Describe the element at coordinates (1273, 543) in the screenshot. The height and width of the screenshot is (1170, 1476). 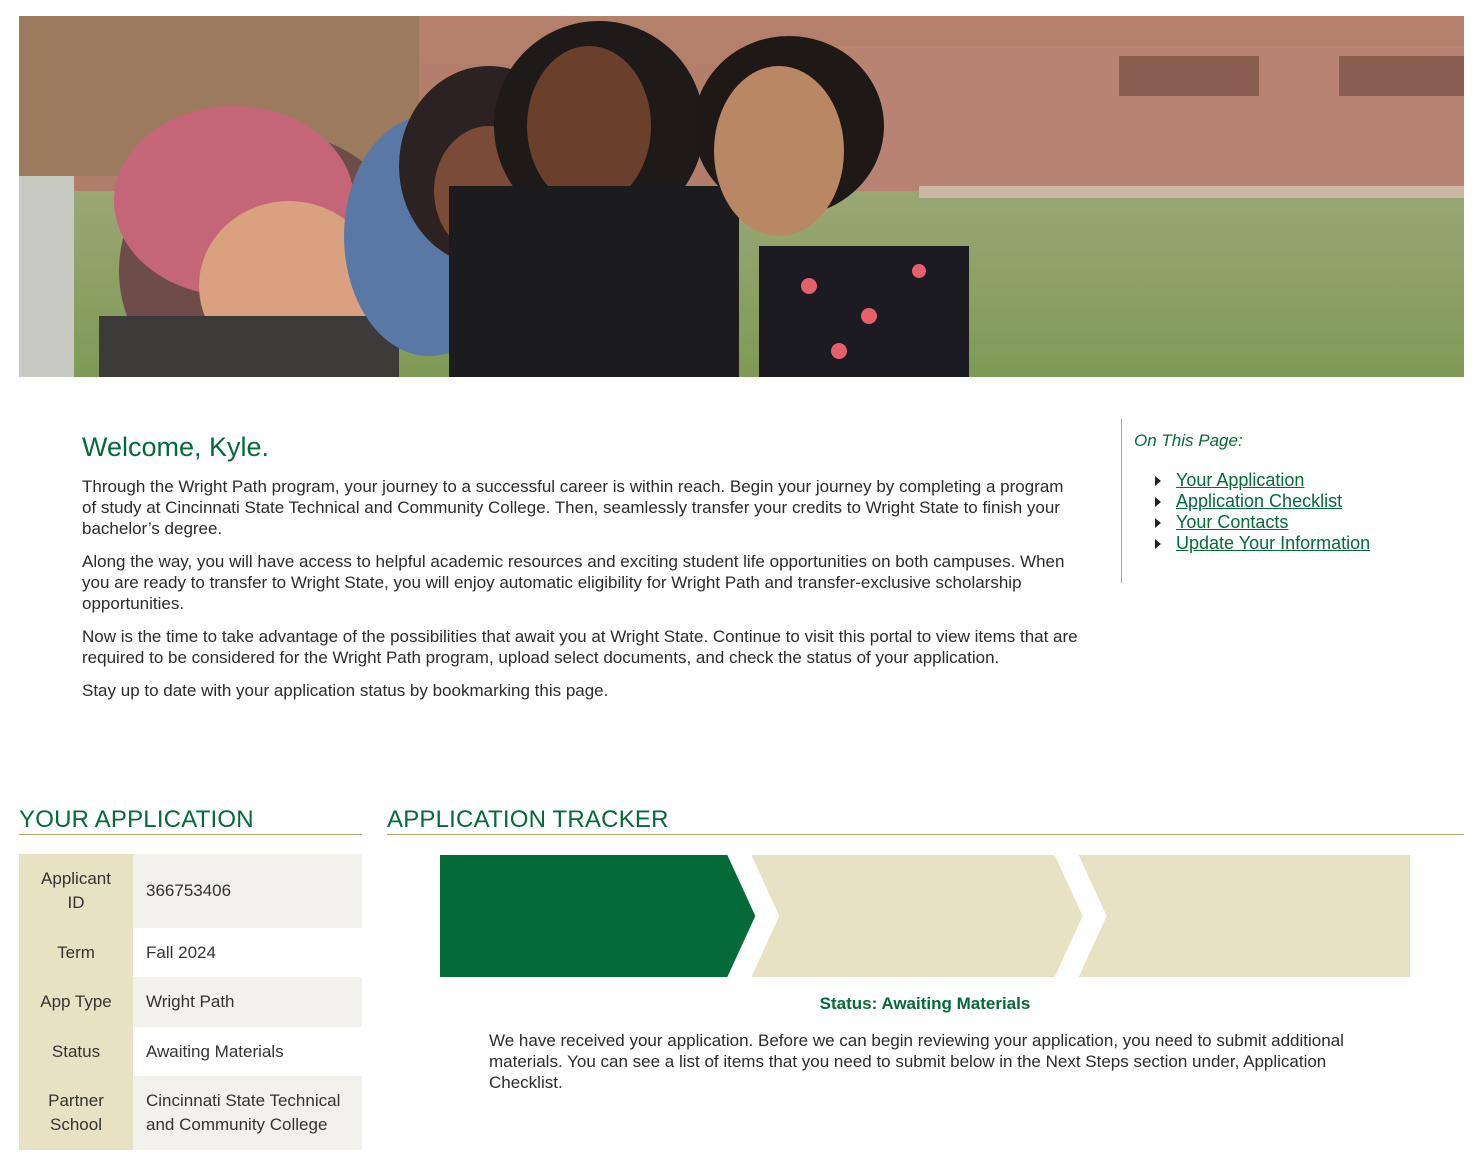
I see `link-update-your-information: Update Your Information` at that location.